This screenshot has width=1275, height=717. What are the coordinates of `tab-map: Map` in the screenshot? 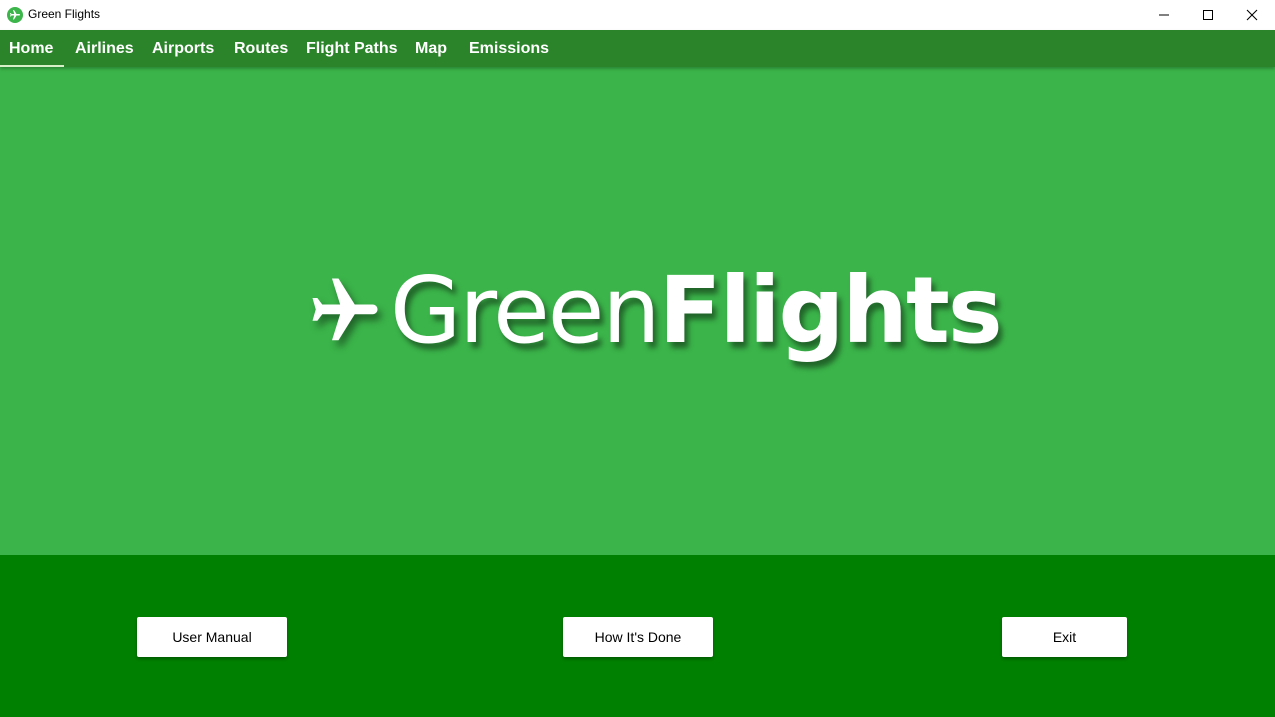 It's located at (431, 48).